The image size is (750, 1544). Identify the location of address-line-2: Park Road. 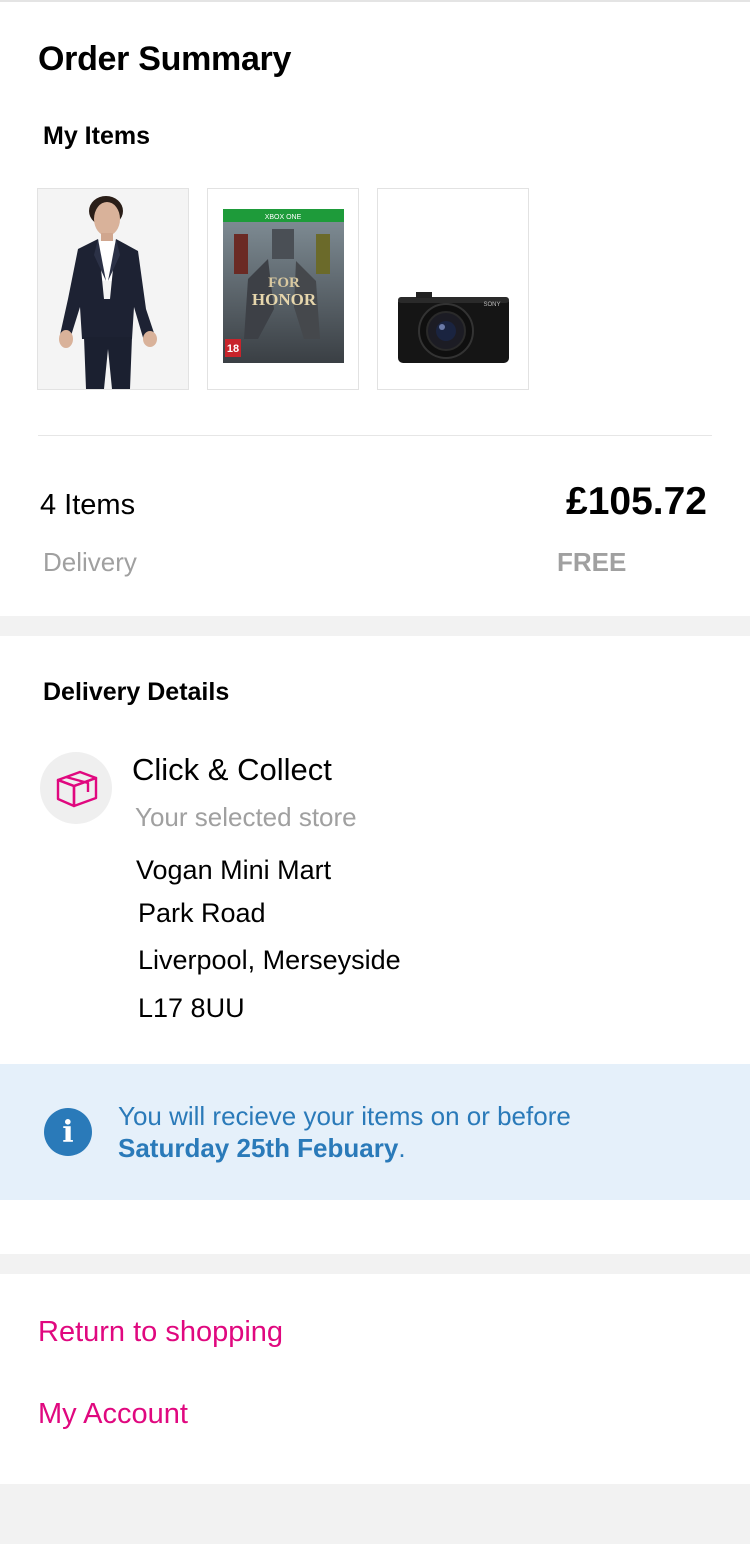
(202, 913).